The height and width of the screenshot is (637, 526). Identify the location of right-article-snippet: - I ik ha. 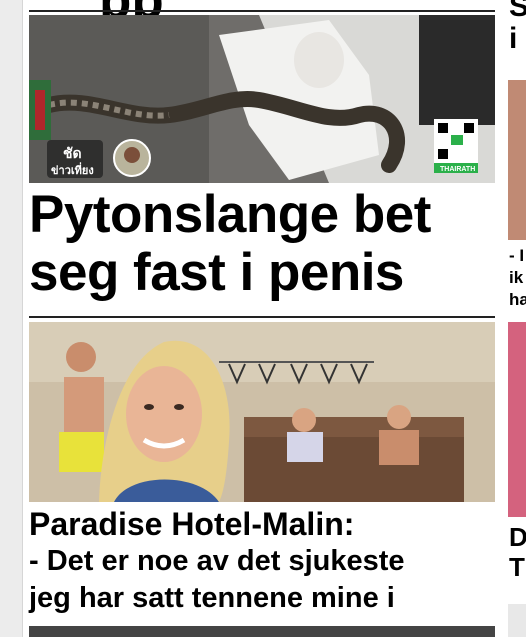
(517, 278).